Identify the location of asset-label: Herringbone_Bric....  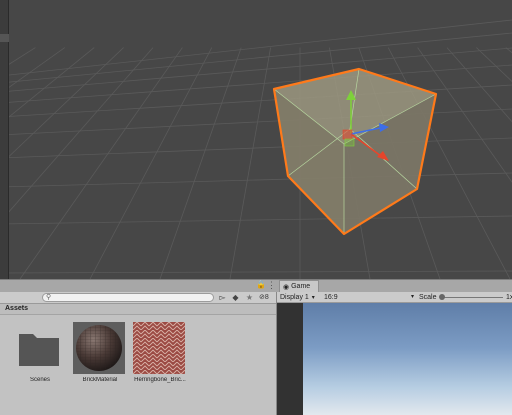
(160, 380).